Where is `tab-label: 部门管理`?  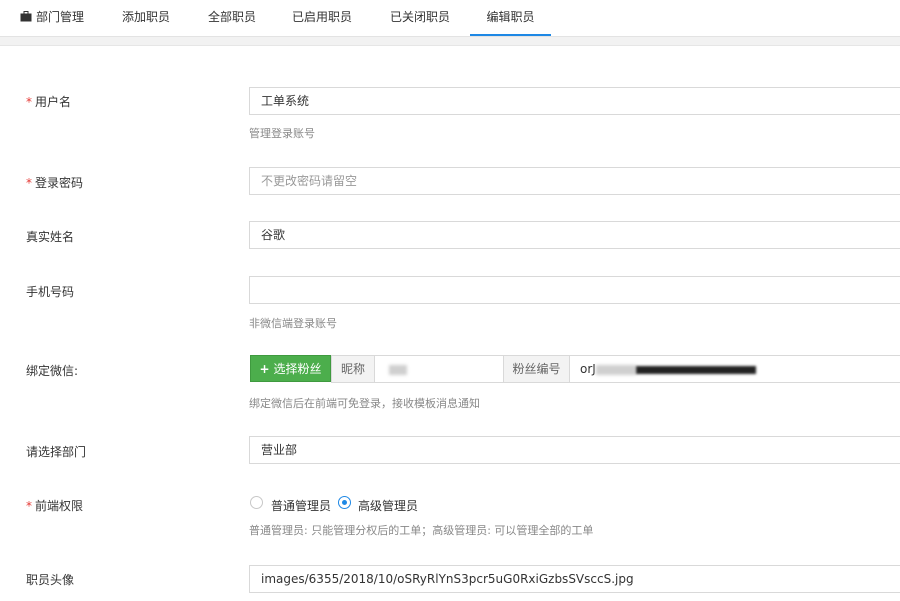
tab-label: 部门管理 is located at coordinates (60, 17).